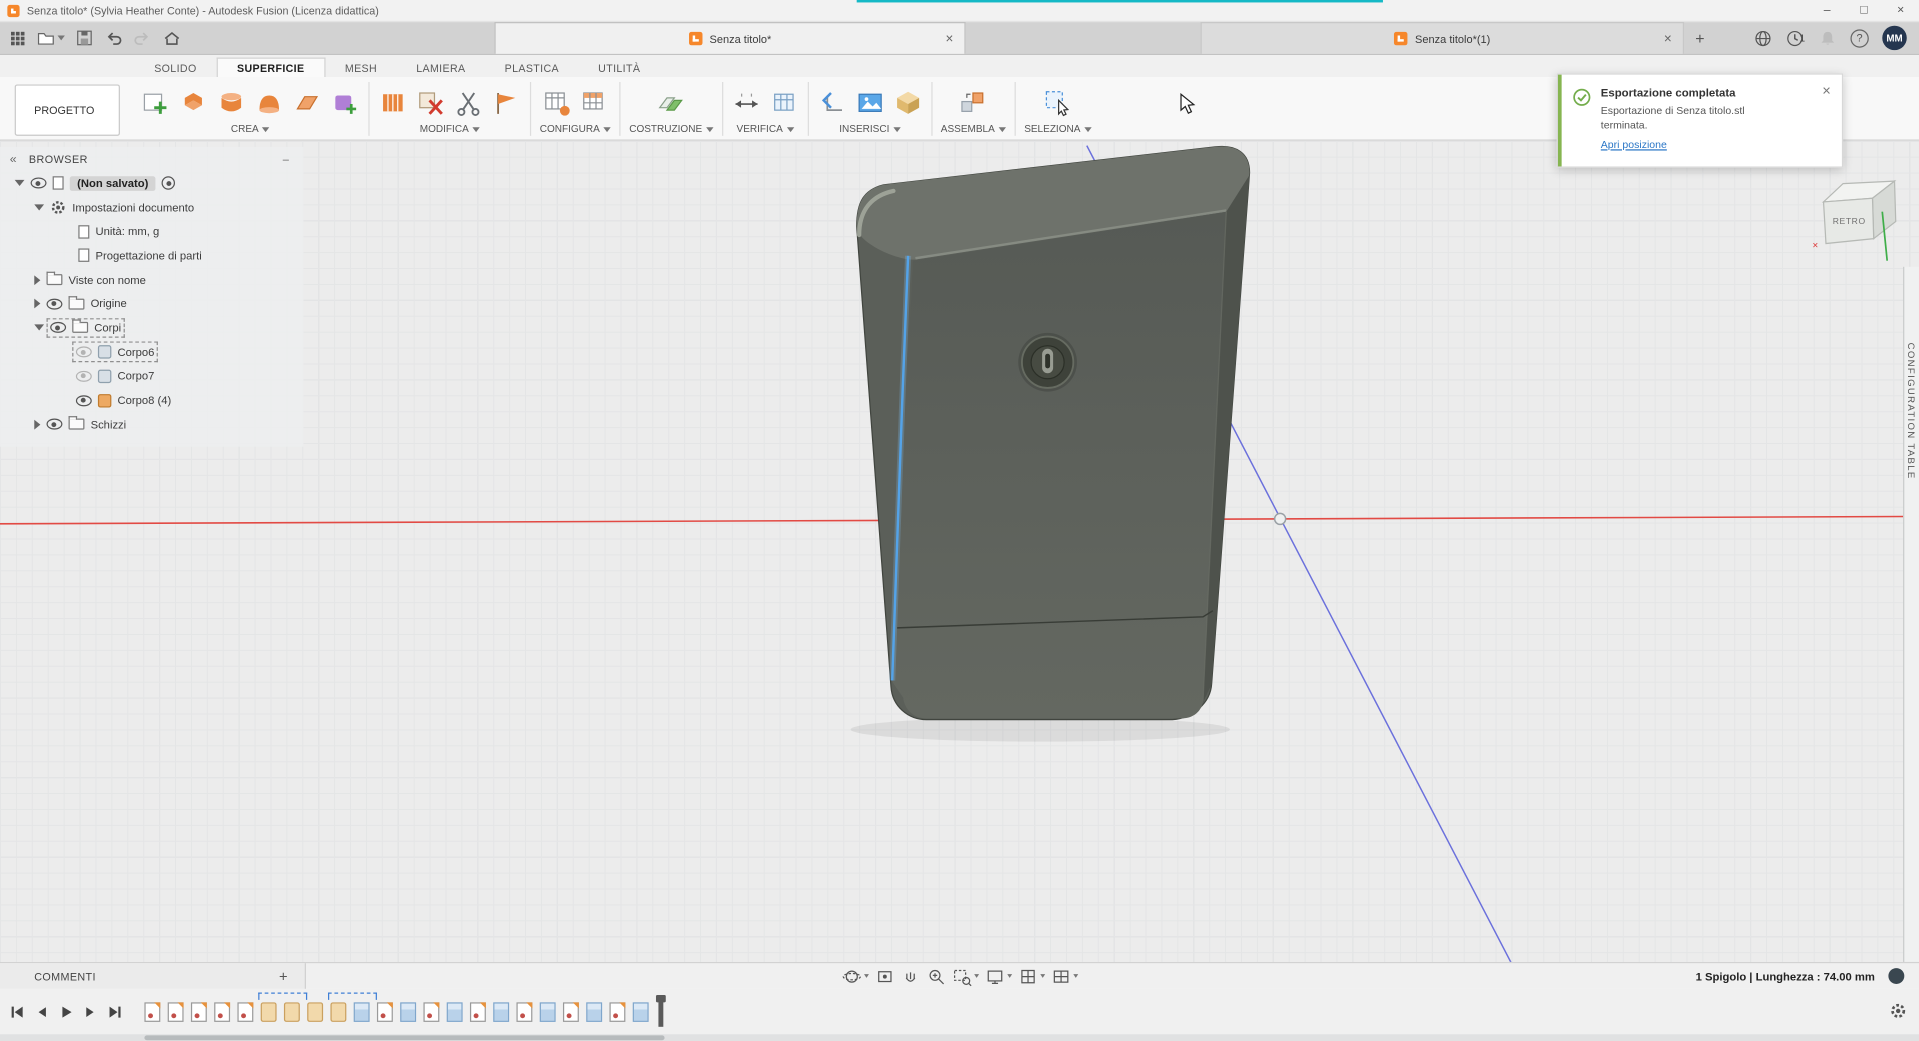  Describe the element at coordinates (90, 1011) in the screenshot. I see `step-forward-button` at that location.